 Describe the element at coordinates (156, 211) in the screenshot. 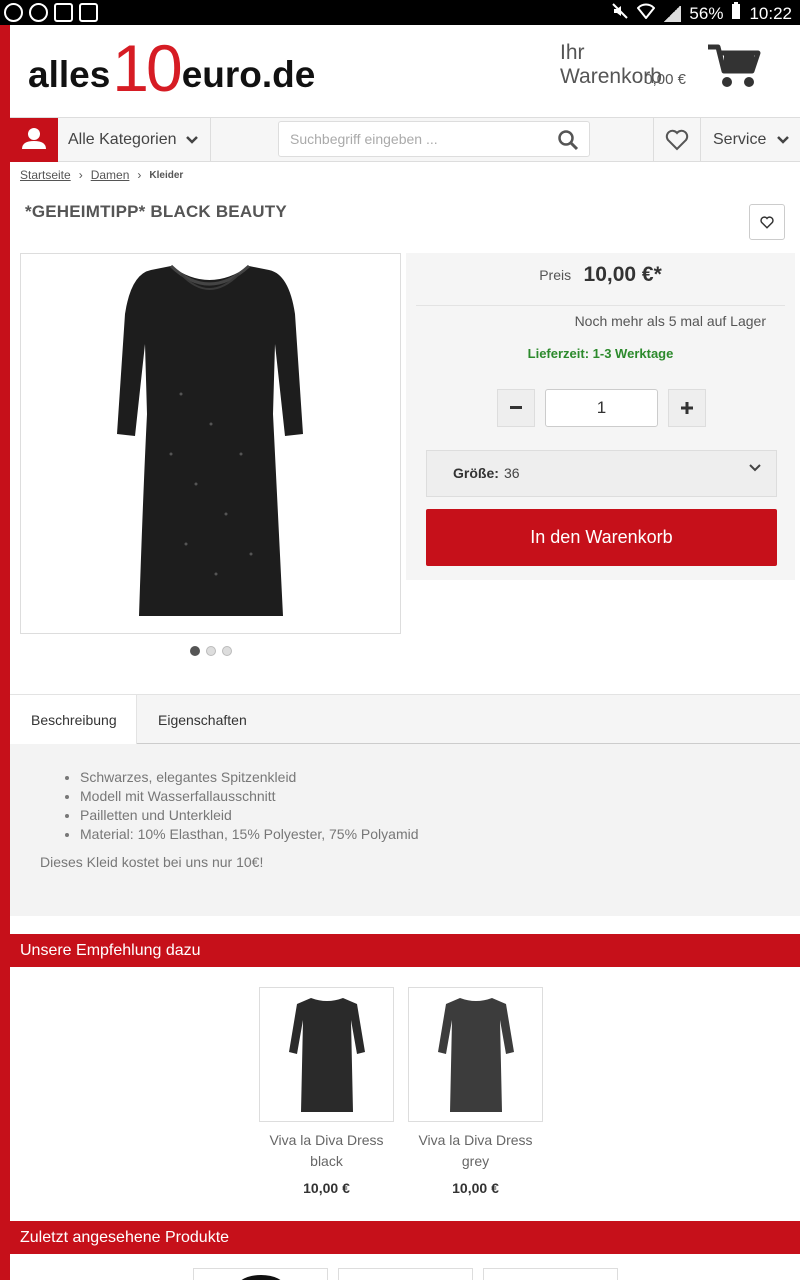

I see `product-title: *GEHEIMTIPP* BLACK BEAUTY` at that location.